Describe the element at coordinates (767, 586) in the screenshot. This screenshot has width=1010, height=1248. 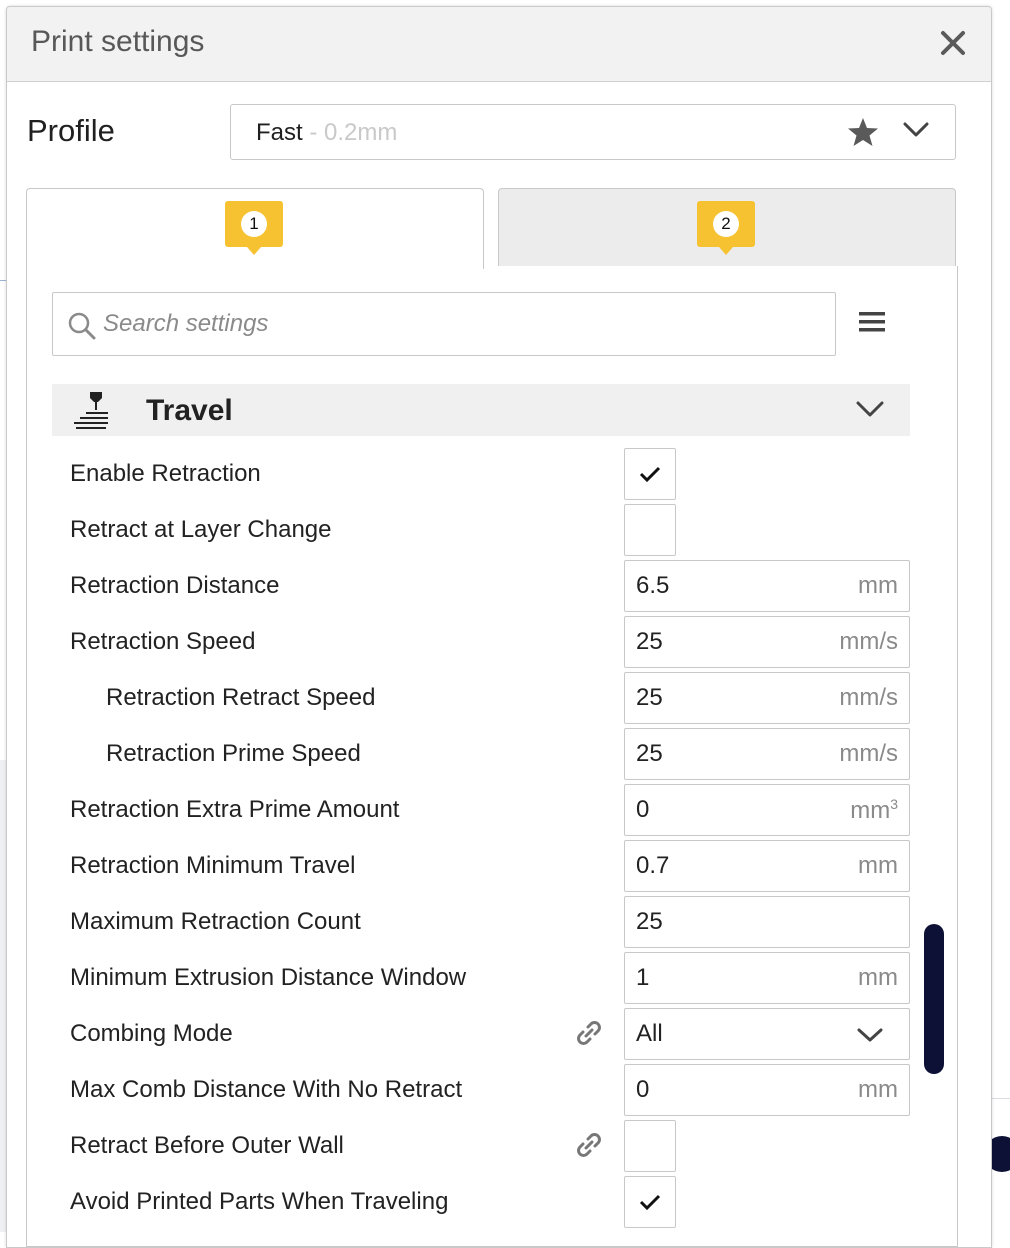
I see `retraction-distance-field: 6.5 mm` at that location.